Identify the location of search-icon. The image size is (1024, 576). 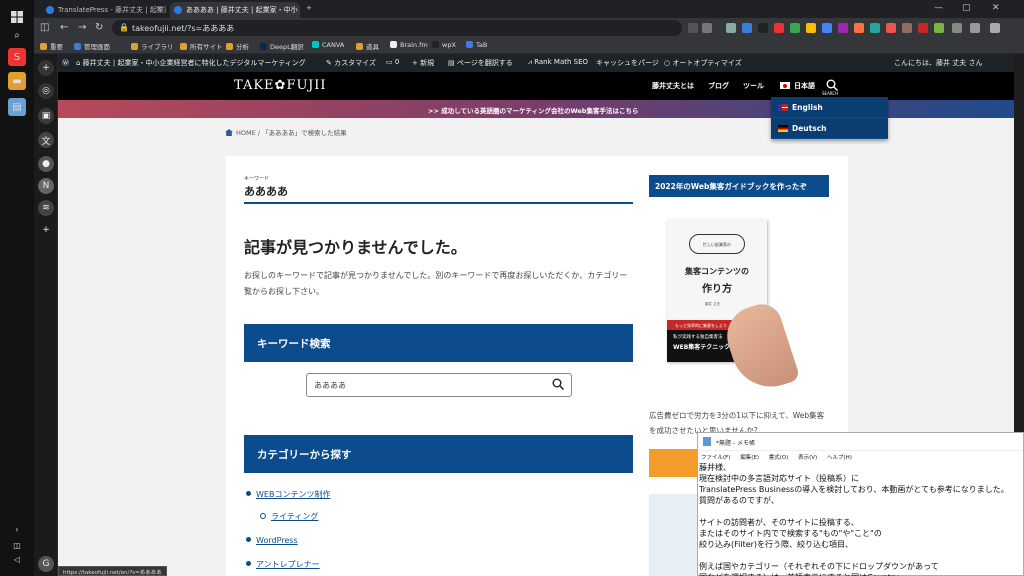
(558, 385).